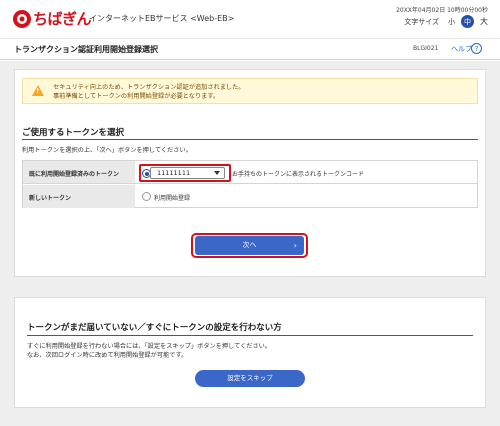 This screenshot has width=500, height=426. Describe the element at coordinates (467, 21) in the screenshot. I see `font-size-medium-button: 中` at that location.